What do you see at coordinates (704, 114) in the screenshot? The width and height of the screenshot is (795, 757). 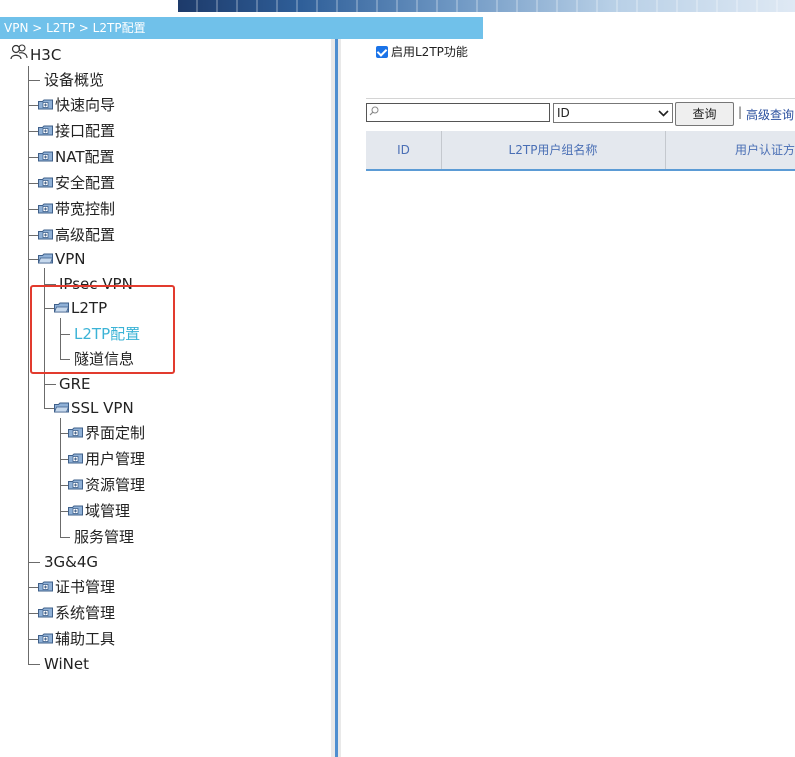 I see `query-button: 查询` at bounding box center [704, 114].